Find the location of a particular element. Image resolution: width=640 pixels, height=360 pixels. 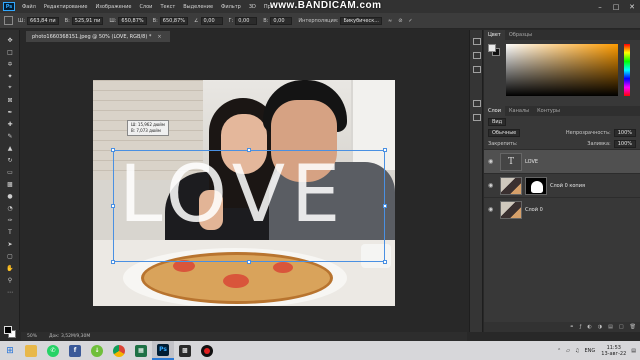

layer-kind-filter: Вид is located at coordinates (497, 121).